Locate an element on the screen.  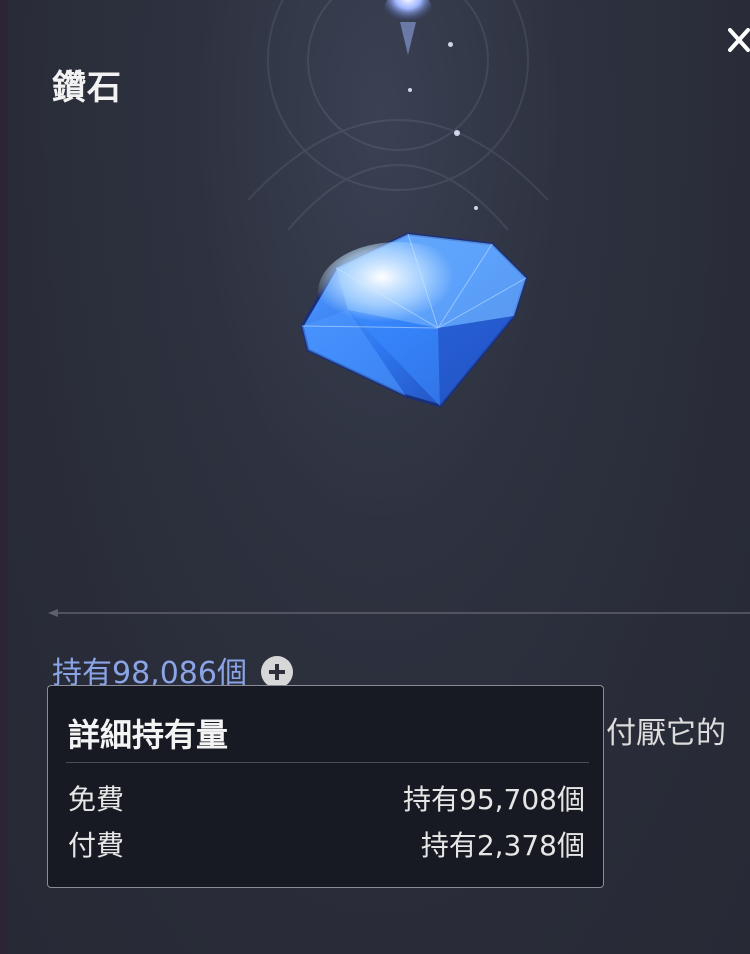
tooltip-row-paid: 付費 持有2,378個 is located at coordinates (326, 844).